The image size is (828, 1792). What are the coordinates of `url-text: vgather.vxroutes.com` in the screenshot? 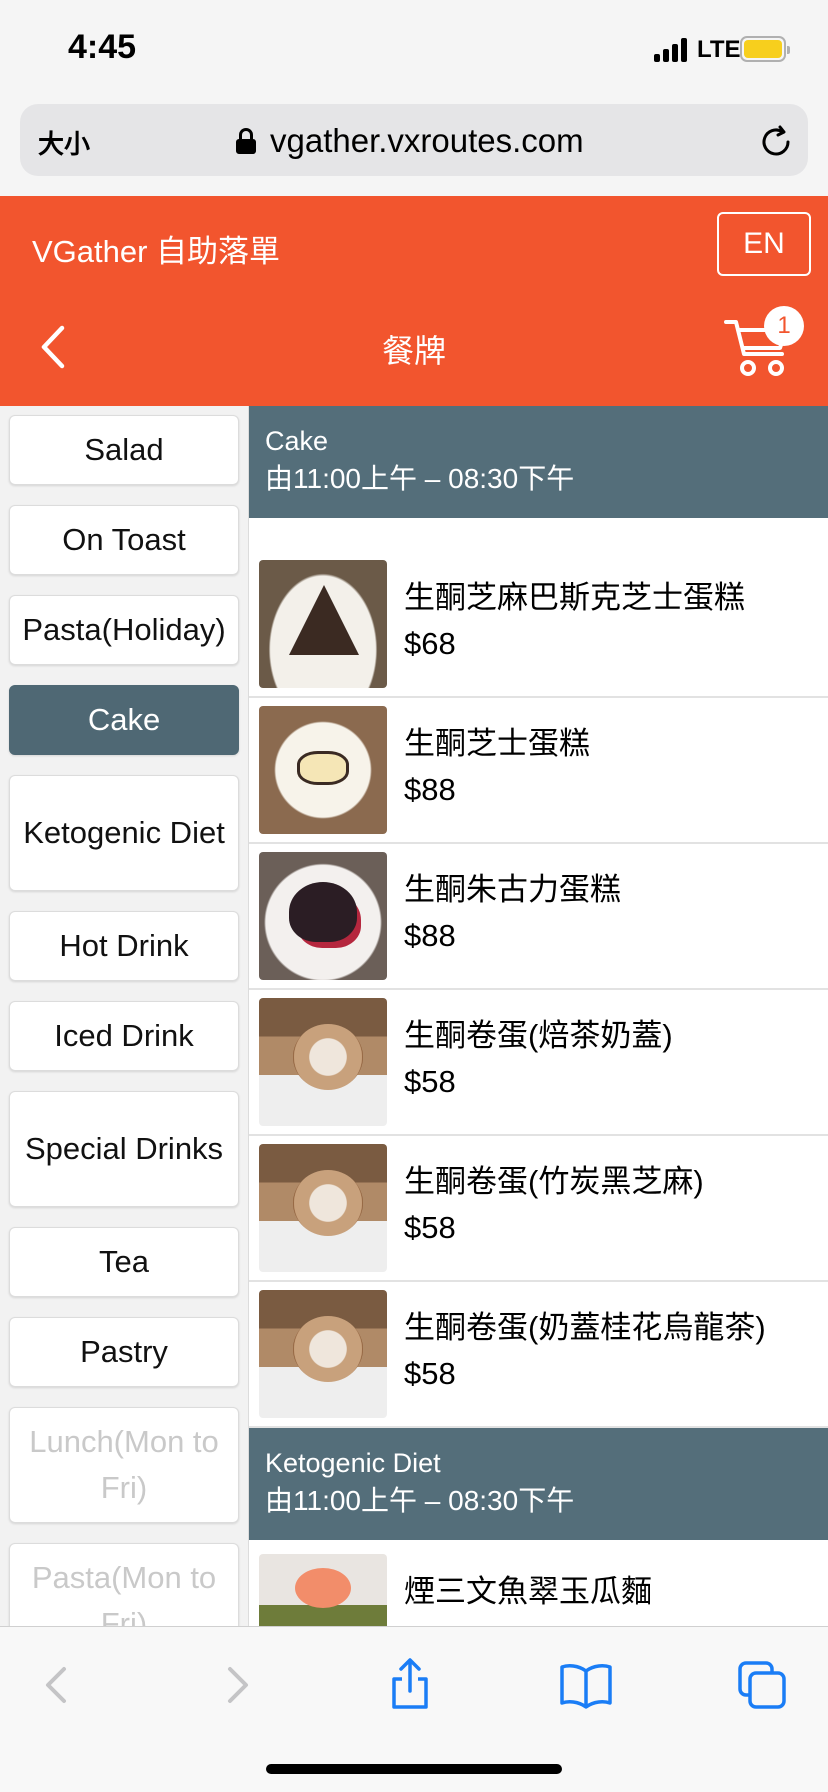 It's located at (427, 141).